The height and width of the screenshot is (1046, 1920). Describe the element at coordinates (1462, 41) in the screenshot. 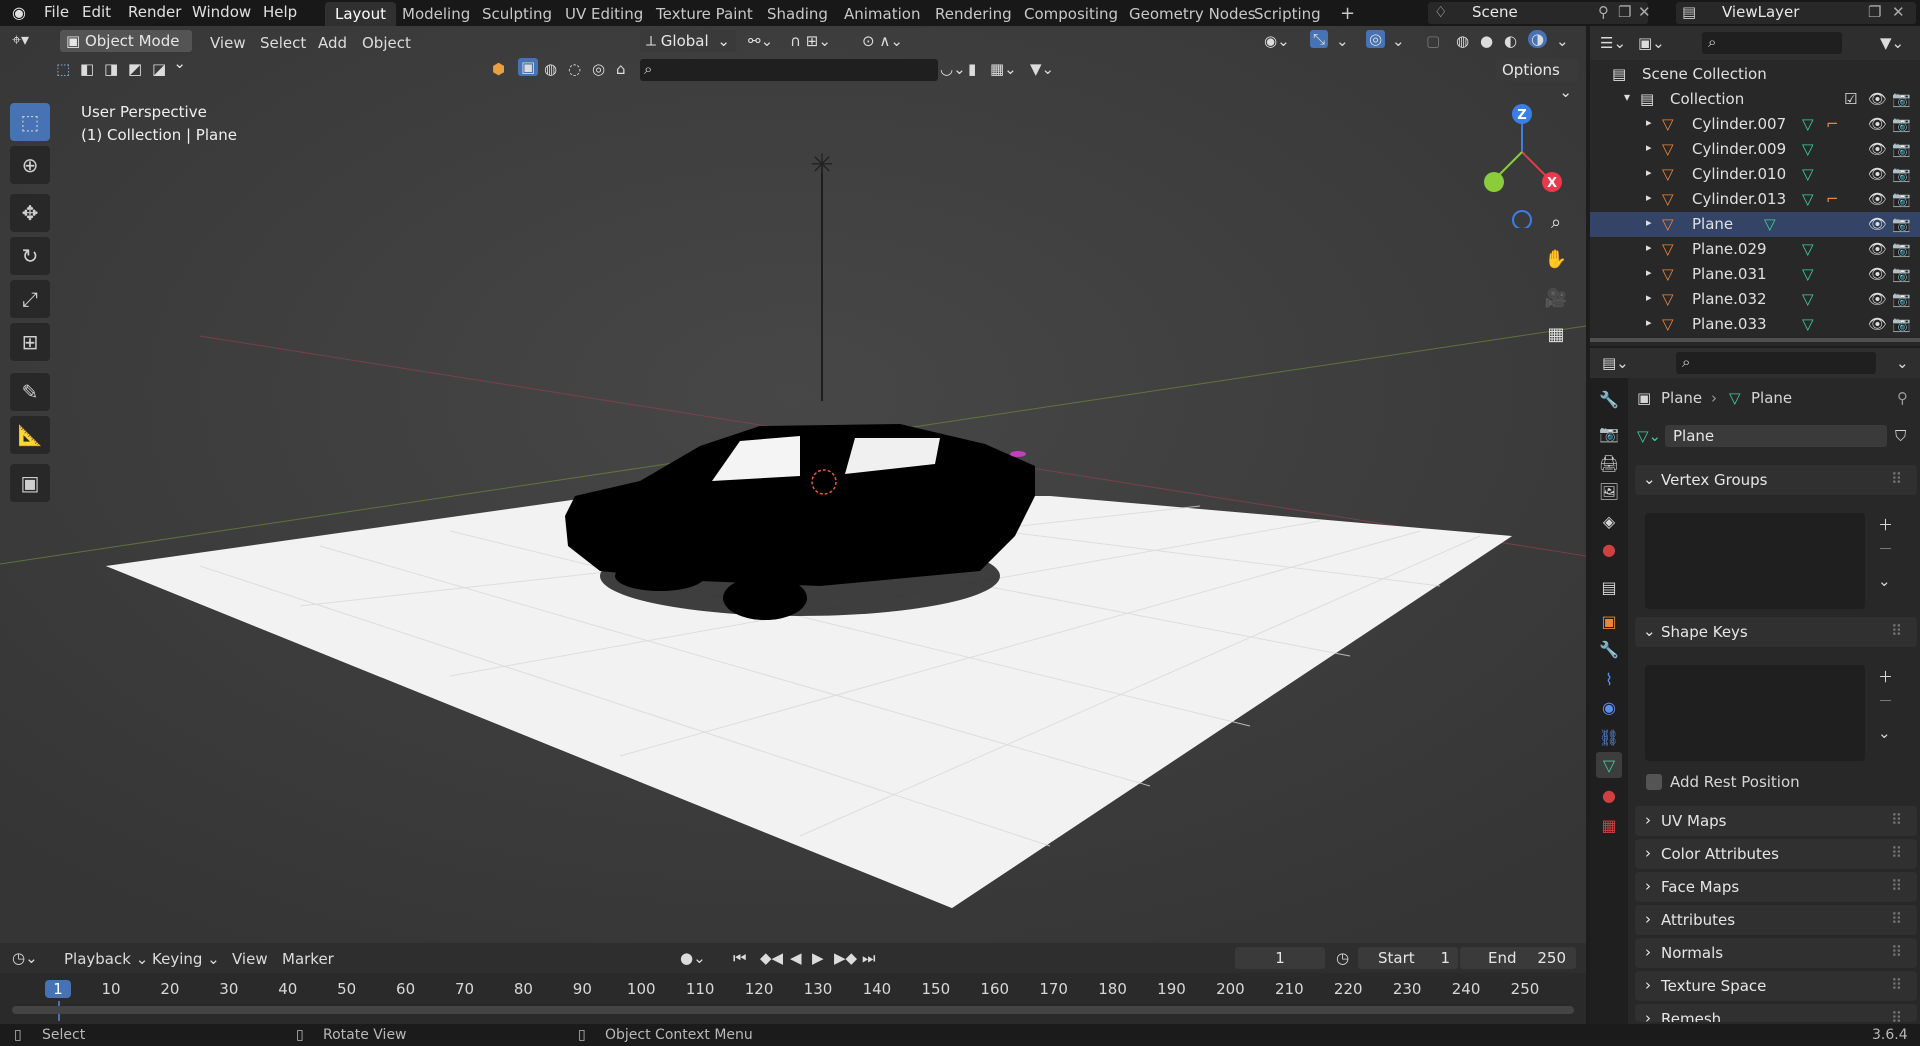

I see `wireframe-shading-icon: ◍` at that location.